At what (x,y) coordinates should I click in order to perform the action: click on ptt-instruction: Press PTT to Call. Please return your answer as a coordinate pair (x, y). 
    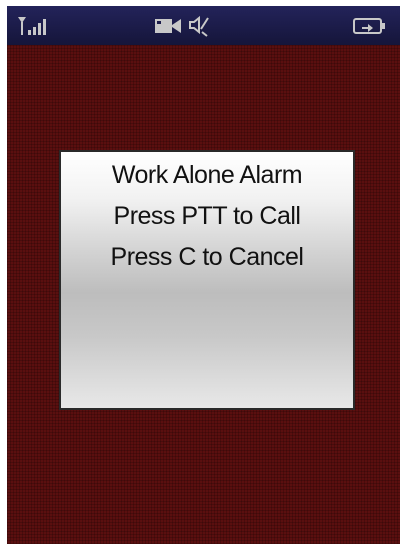
    Looking at the image, I should click on (207, 216).